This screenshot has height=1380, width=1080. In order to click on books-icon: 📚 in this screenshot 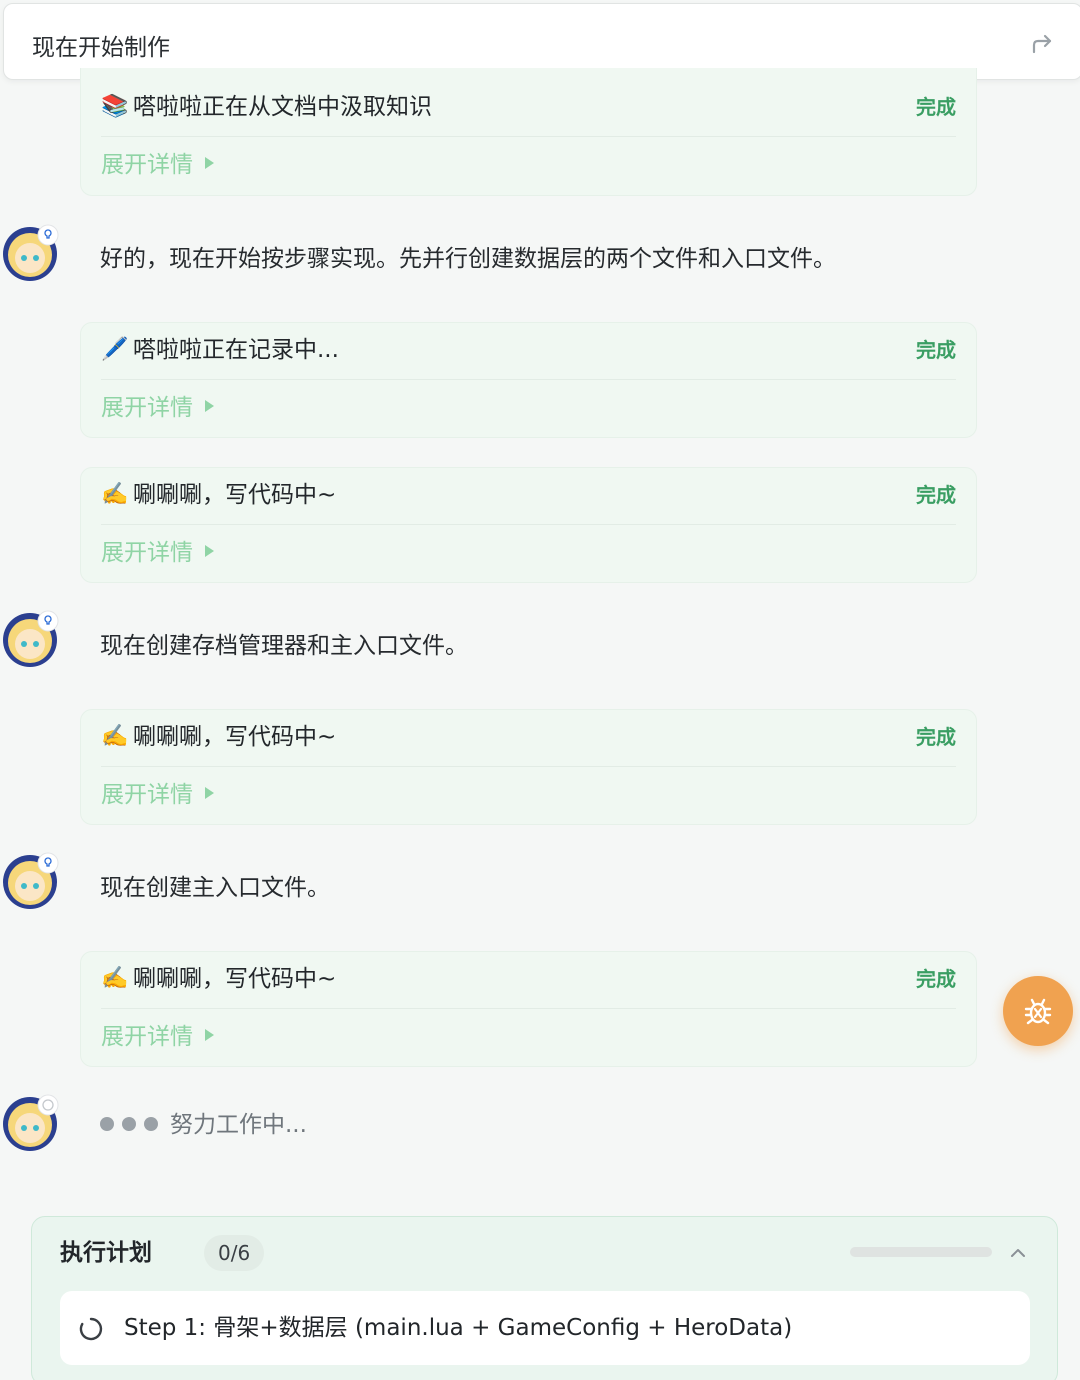, I will do `click(115, 106)`.